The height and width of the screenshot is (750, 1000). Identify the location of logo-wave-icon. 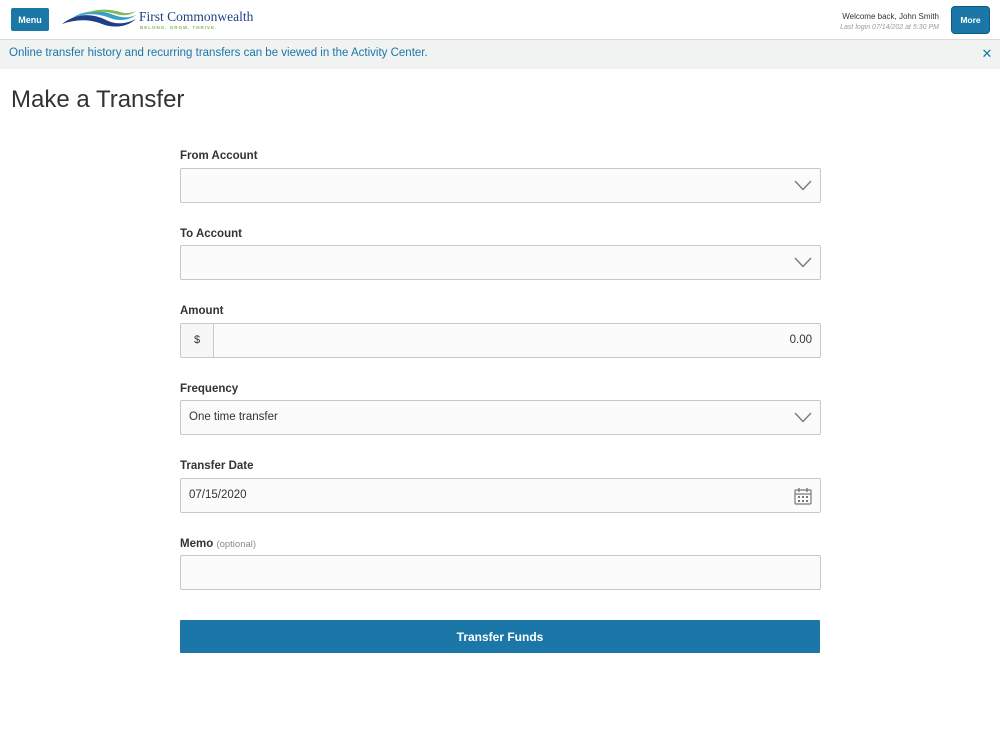
(99, 18).